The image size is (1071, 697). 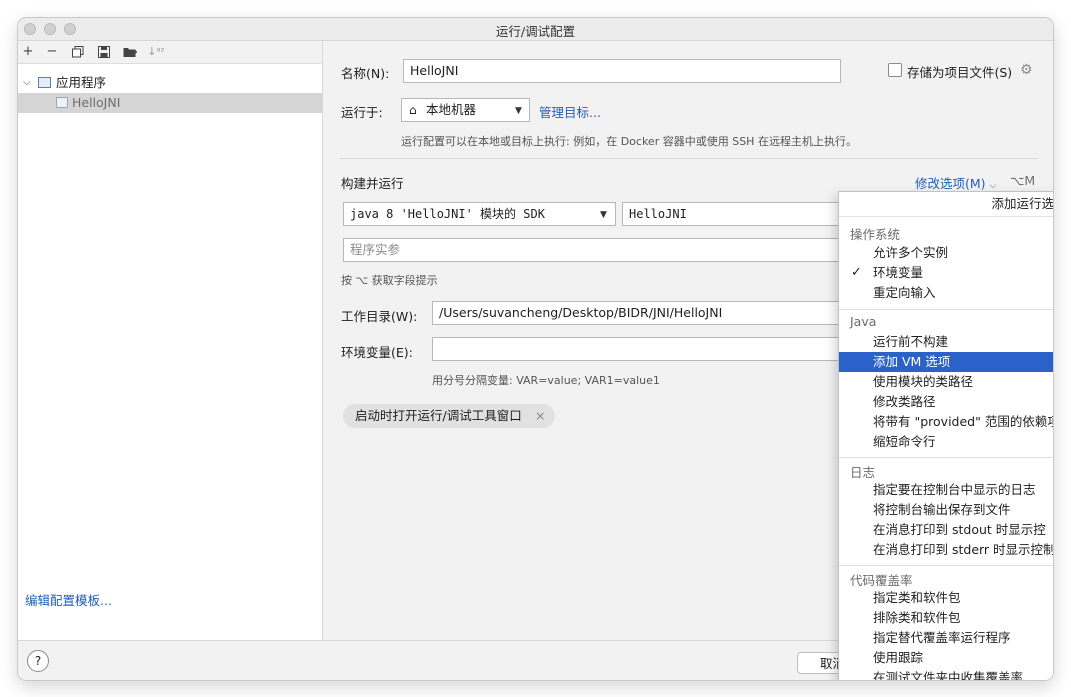 What do you see at coordinates (647, 349) in the screenshot?
I see `env-input` at bounding box center [647, 349].